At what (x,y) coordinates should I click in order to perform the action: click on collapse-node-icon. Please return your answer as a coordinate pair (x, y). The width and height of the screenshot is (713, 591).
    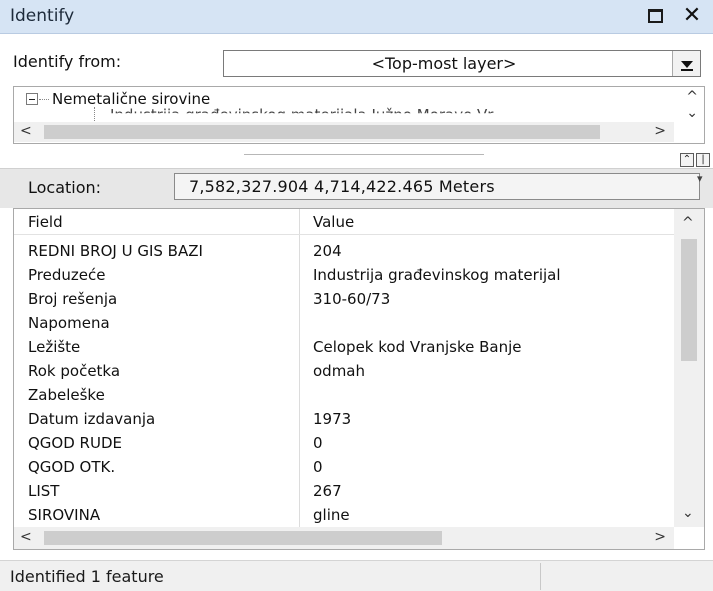
    Looking at the image, I should click on (32, 99).